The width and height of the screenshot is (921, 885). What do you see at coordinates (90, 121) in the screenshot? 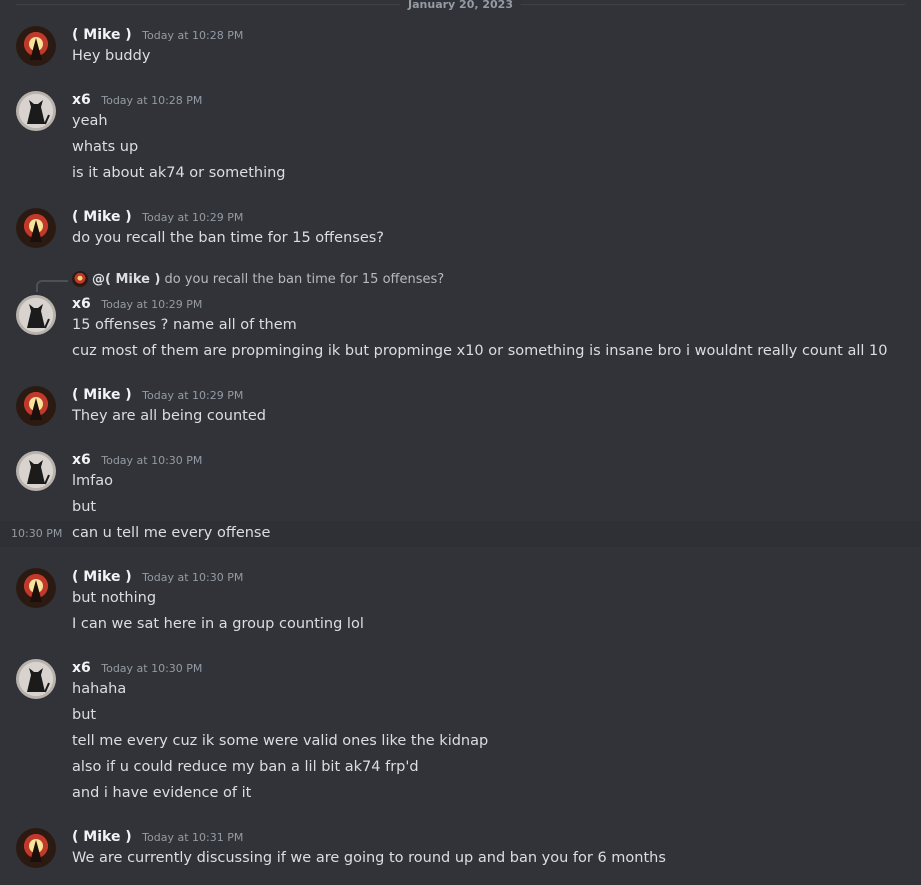
I see `message-text: yeah` at bounding box center [90, 121].